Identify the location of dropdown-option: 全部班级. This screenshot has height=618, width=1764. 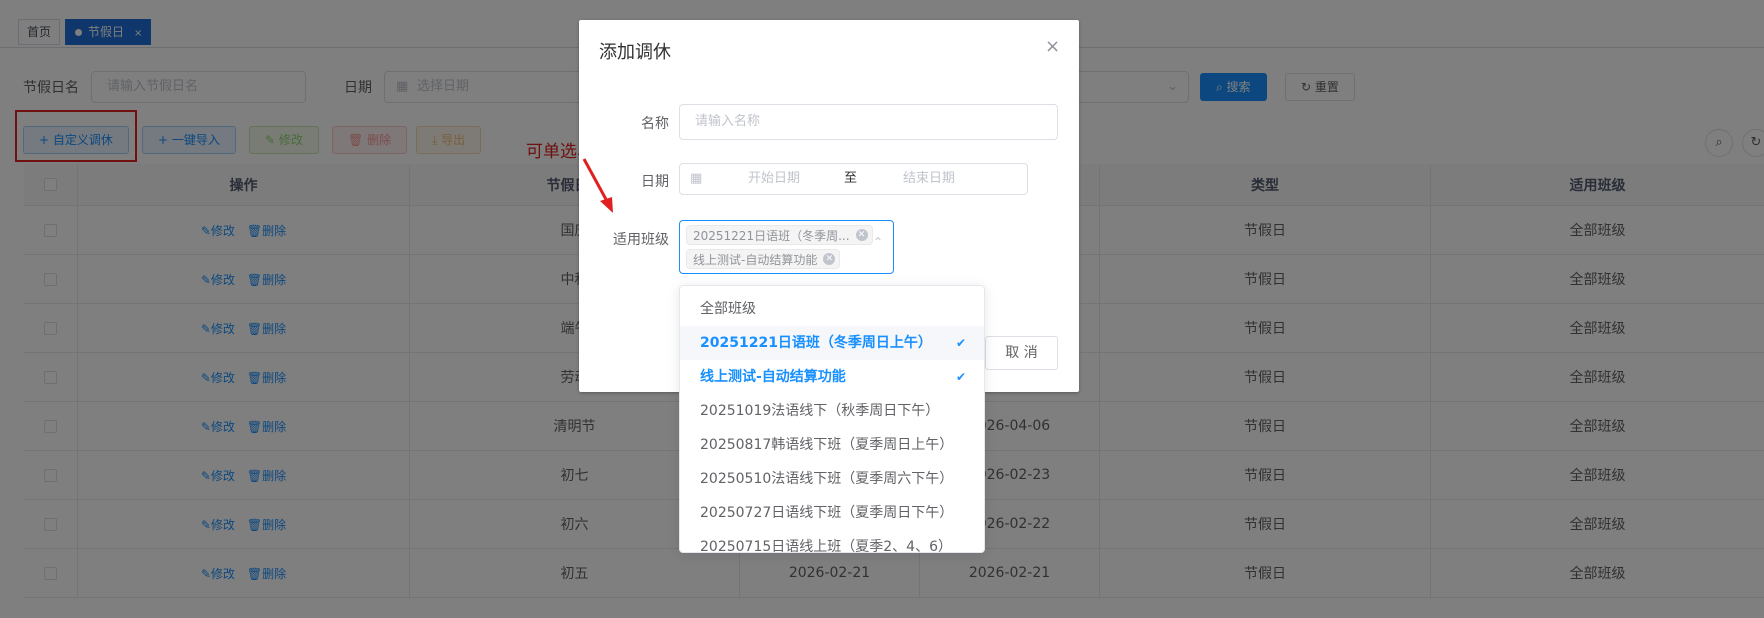
(832, 309).